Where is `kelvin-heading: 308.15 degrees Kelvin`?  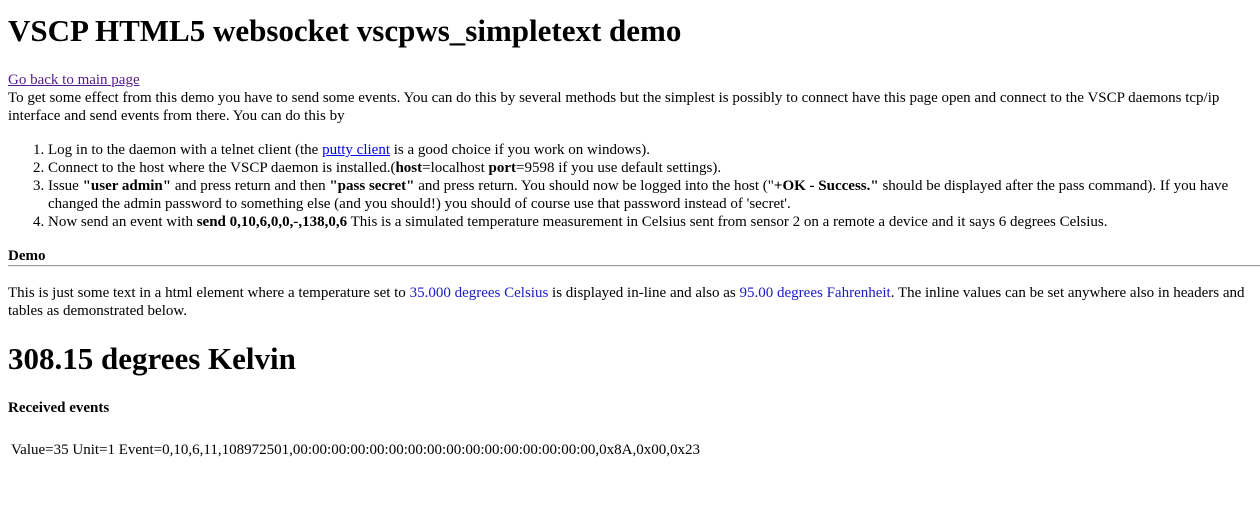
kelvin-heading: 308.15 degrees Kelvin is located at coordinates (152, 358).